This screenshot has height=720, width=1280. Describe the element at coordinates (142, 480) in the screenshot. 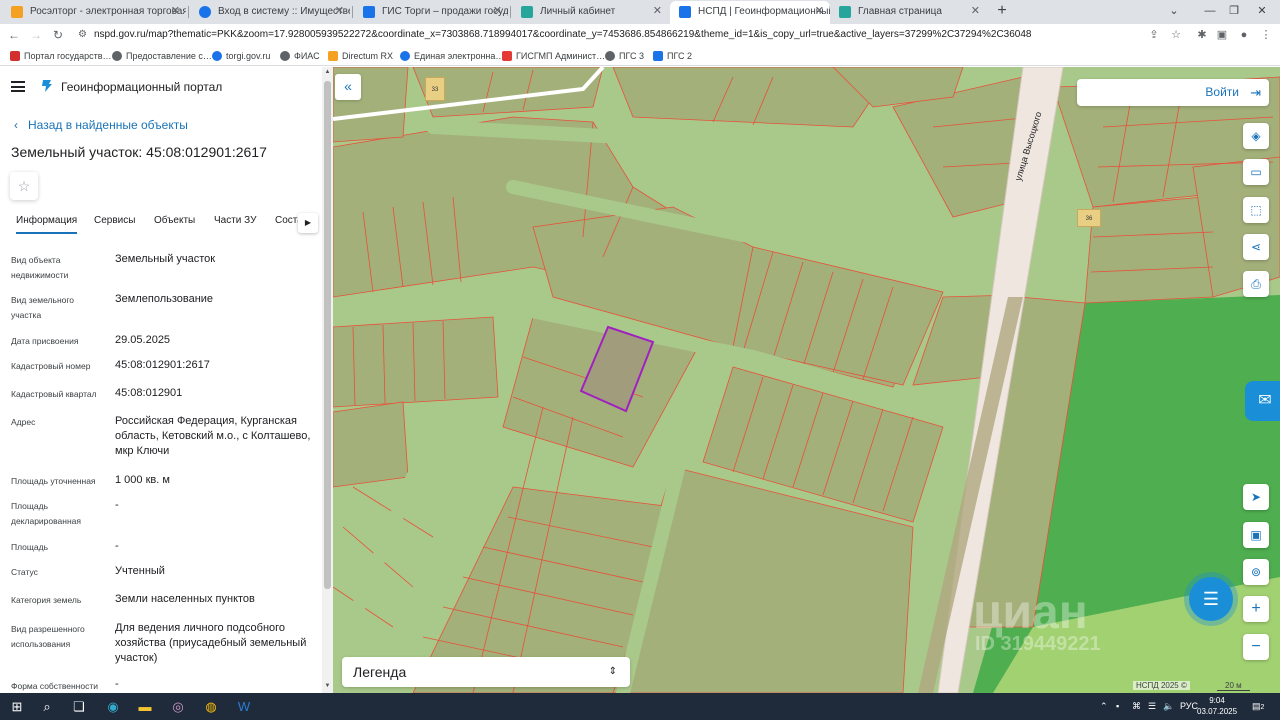

I see `prop-value: 1 000 кв. м` at that location.